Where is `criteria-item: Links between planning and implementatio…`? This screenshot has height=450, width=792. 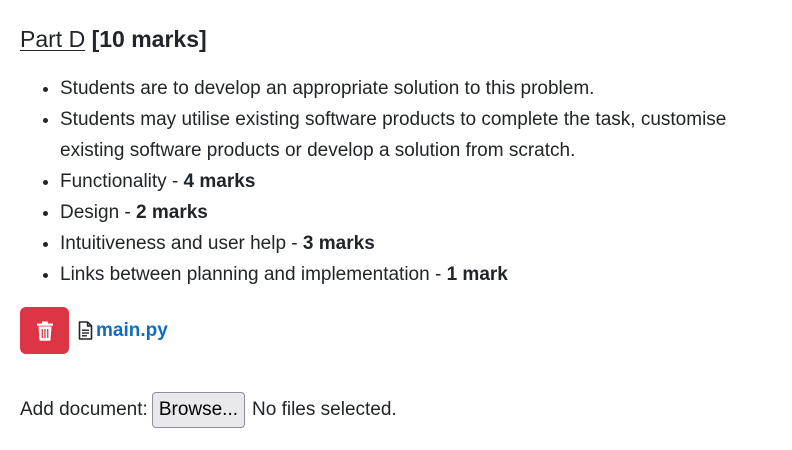 criteria-item: Links between planning and implementatio… is located at coordinates (425, 274).